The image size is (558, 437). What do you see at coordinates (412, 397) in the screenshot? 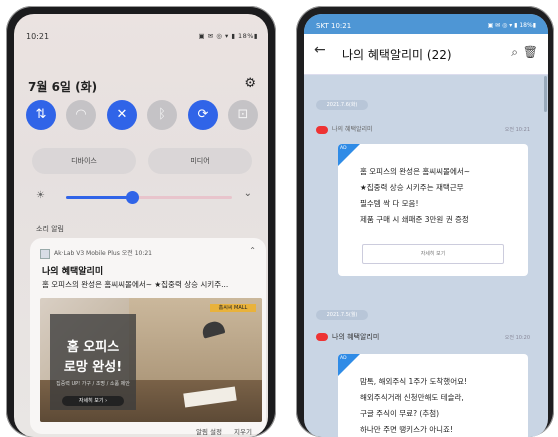
I see `message-line: 해외주식거래 신청만해도 테슬라,` at bounding box center [412, 397].